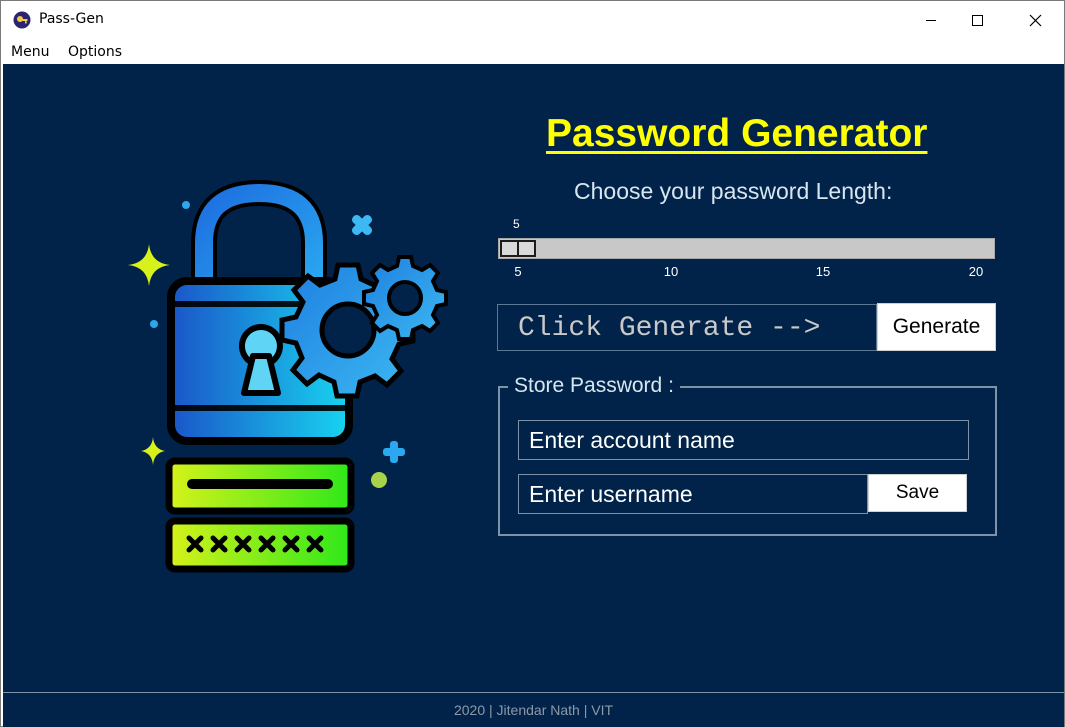  Describe the element at coordinates (518, 248) in the screenshot. I see `slider-thumb` at that location.